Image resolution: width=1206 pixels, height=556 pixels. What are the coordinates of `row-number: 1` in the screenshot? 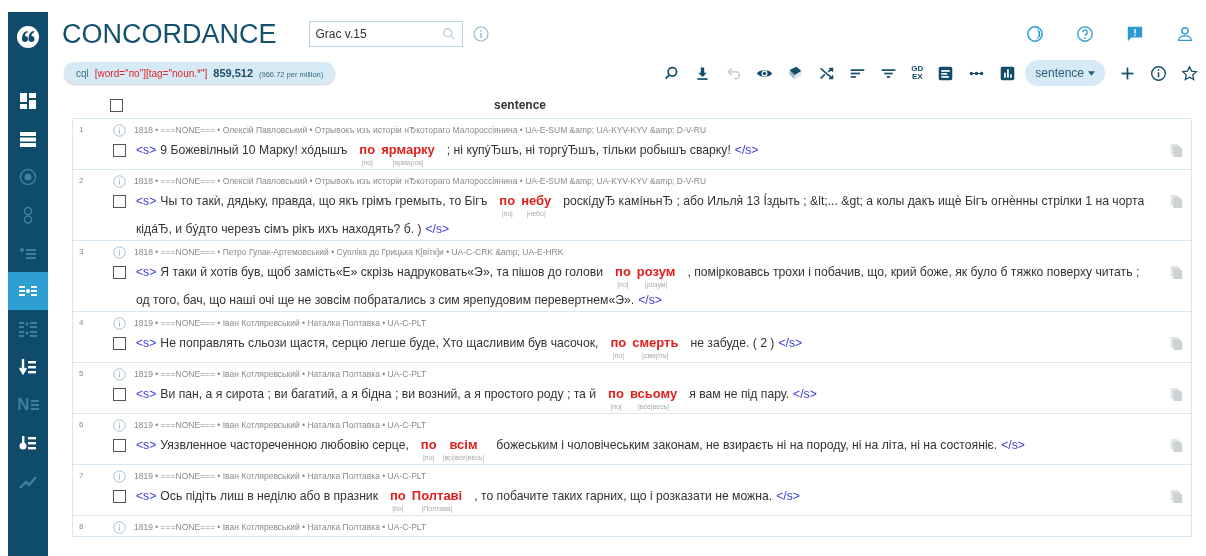 It's located at (81, 130).